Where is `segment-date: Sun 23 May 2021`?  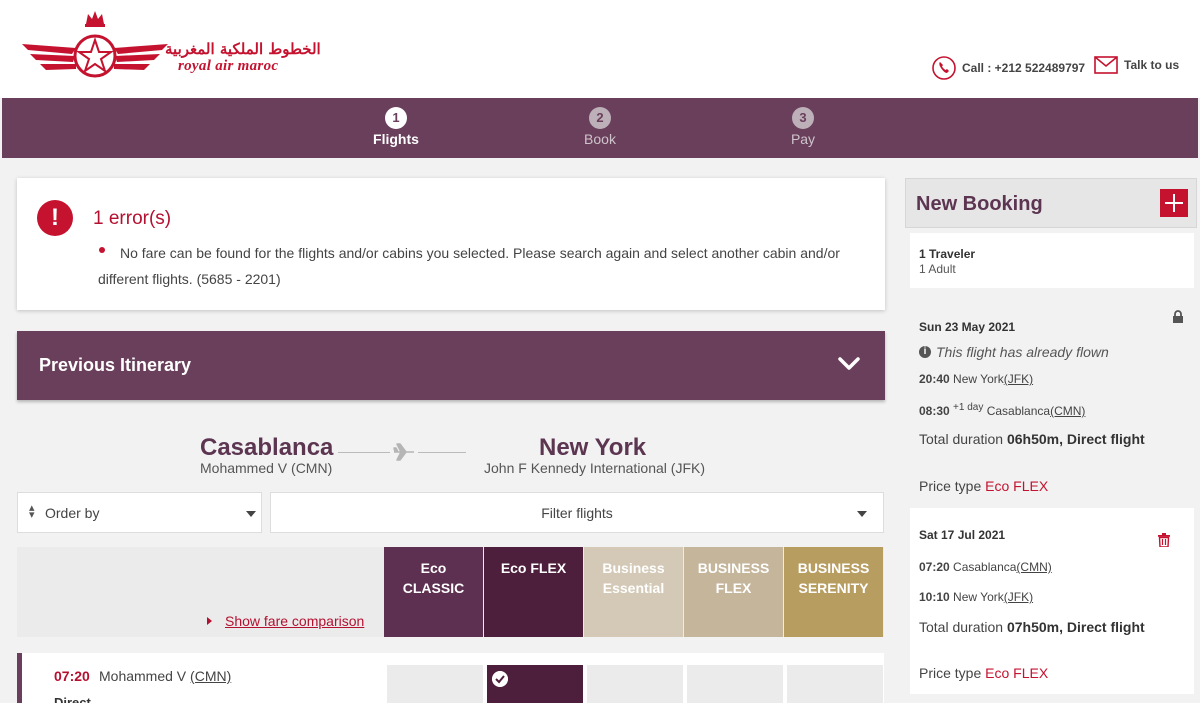 segment-date: Sun 23 May 2021 is located at coordinates (967, 327).